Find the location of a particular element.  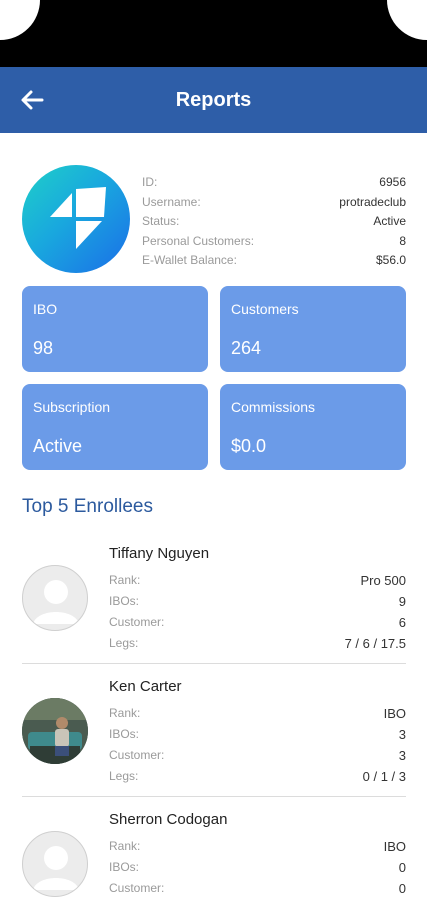

customers-card-label: Customers is located at coordinates (265, 309).